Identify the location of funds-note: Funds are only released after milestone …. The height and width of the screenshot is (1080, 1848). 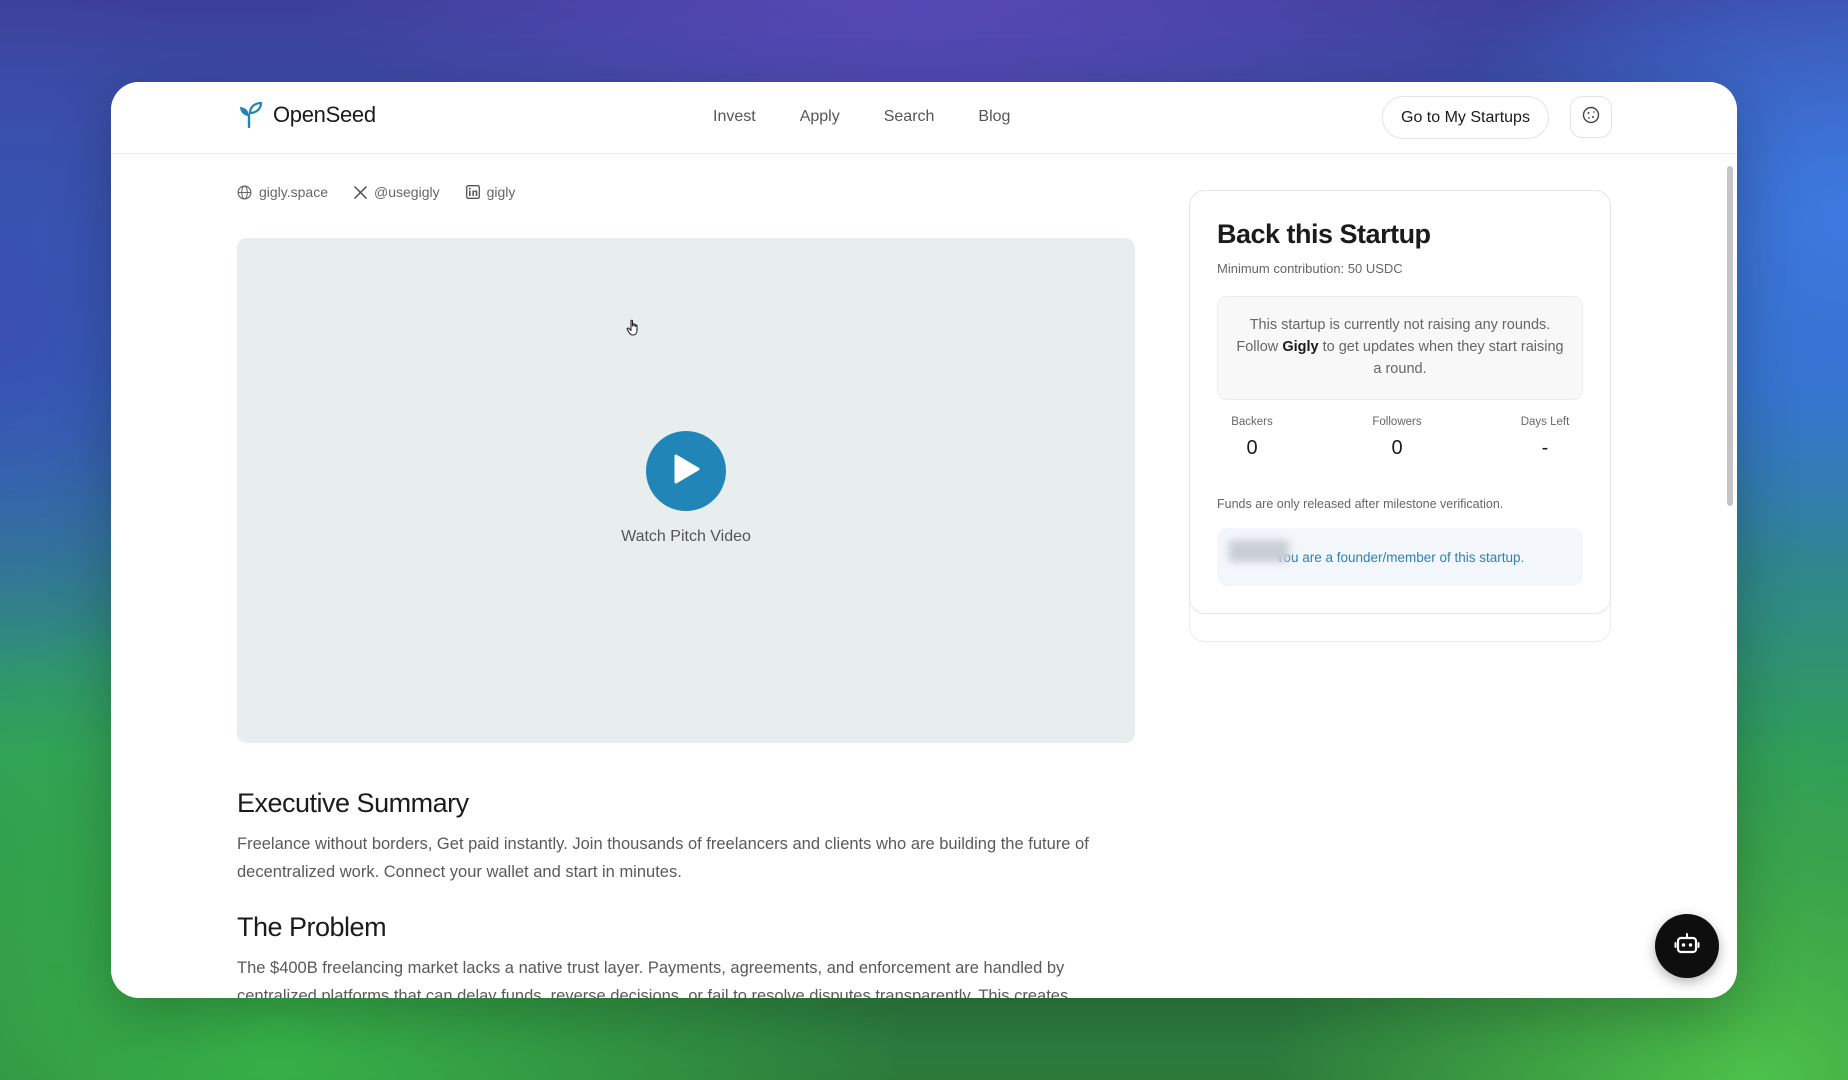
(1360, 504).